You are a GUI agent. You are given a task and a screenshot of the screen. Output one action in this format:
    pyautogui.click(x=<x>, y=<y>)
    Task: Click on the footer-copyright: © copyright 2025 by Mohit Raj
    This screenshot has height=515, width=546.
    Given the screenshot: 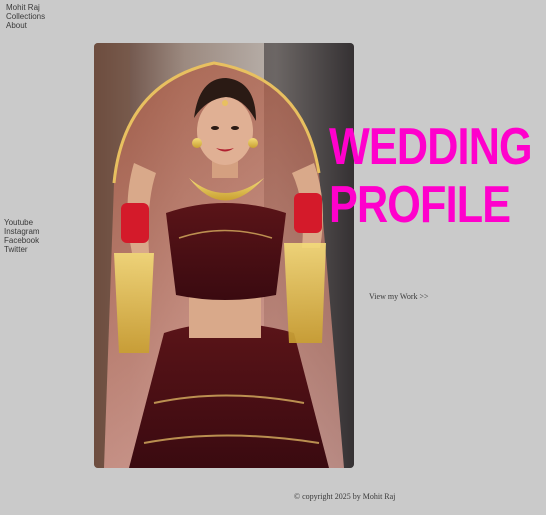 What is the action you would take?
    pyautogui.click(x=345, y=496)
    